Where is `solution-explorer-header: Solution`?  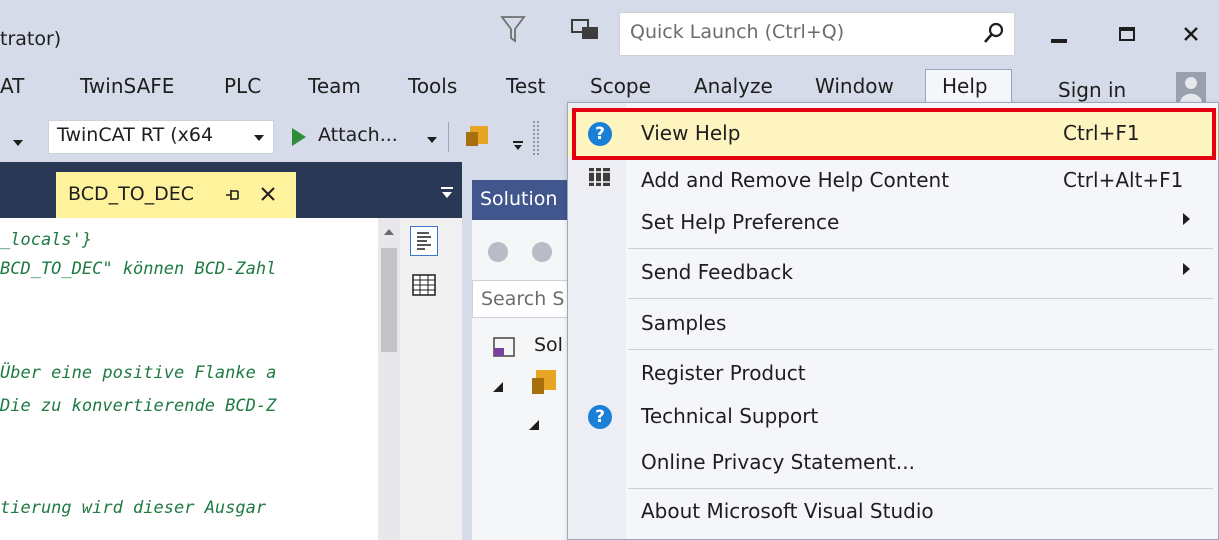
solution-explorer-header: Solution is located at coordinates (522, 200).